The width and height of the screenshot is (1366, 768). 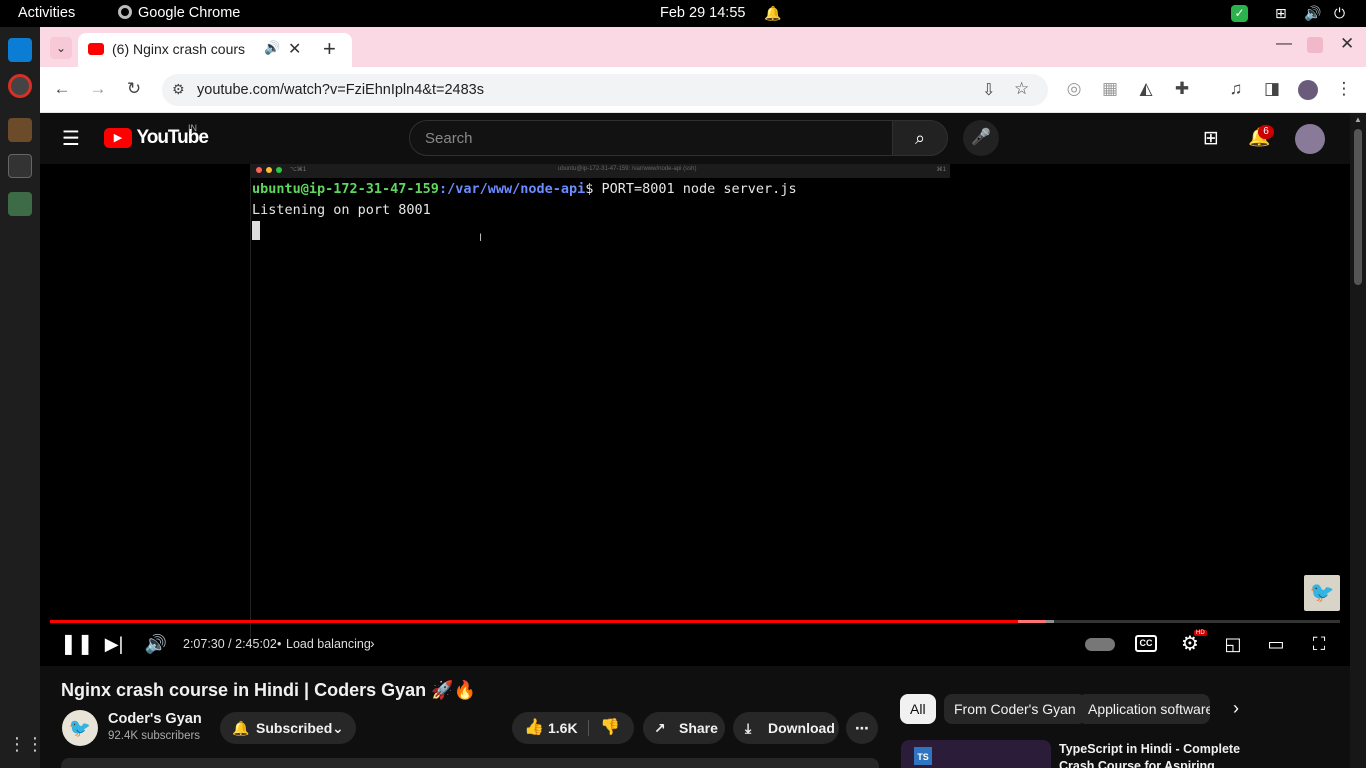 What do you see at coordinates (941, 170) in the screenshot?
I see `terminal-title-right: ⌘1` at bounding box center [941, 170].